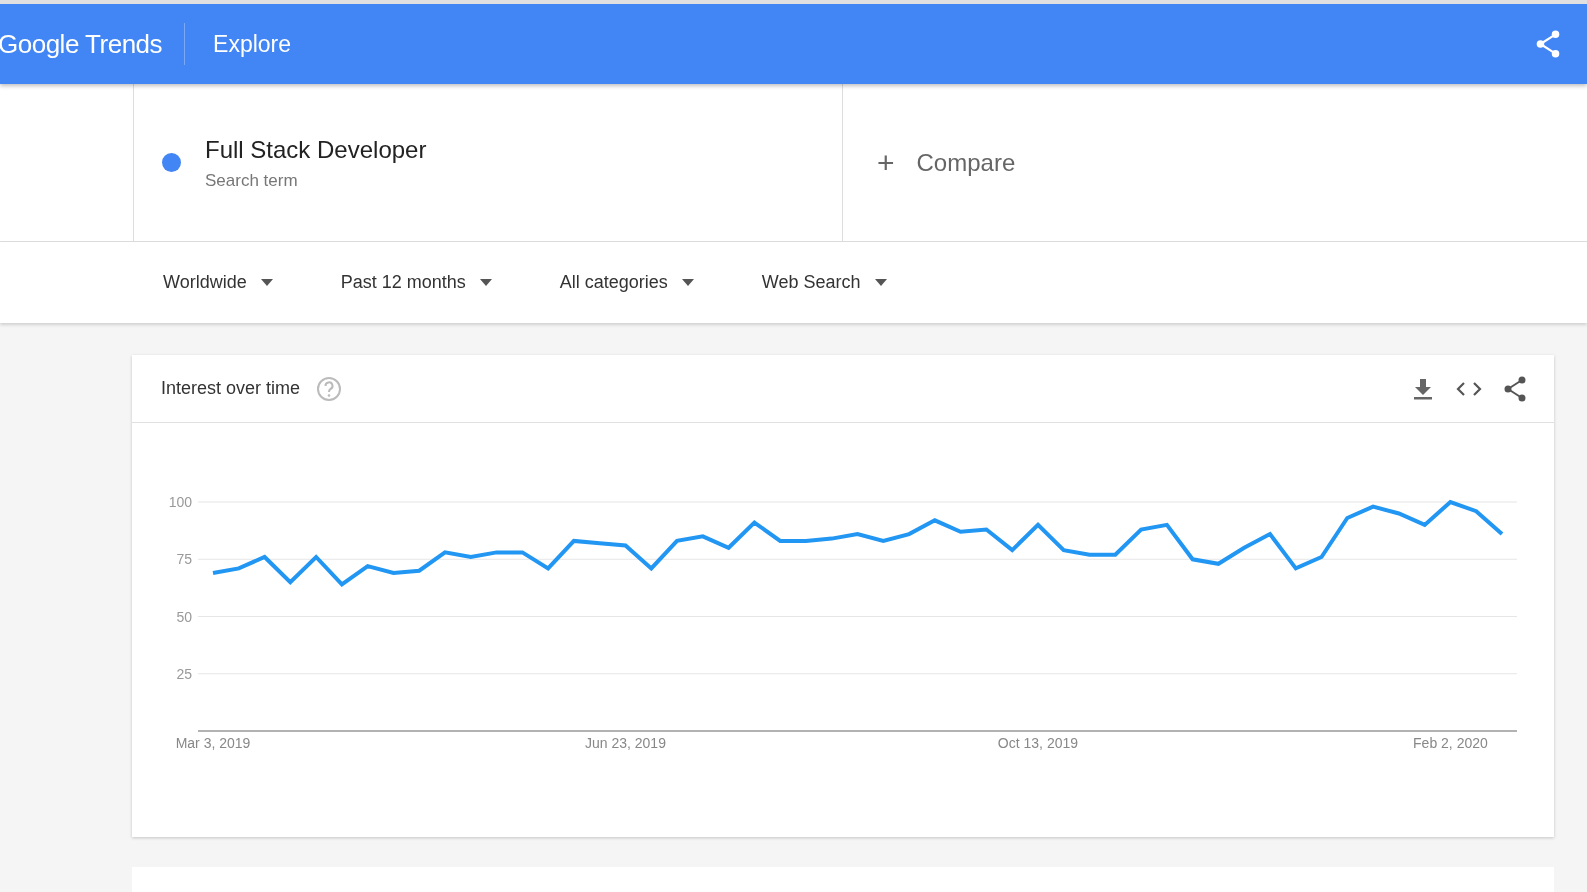 This screenshot has width=1587, height=892. Describe the element at coordinates (316, 149) in the screenshot. I see `search-term: Full Stack Developer` at that location.